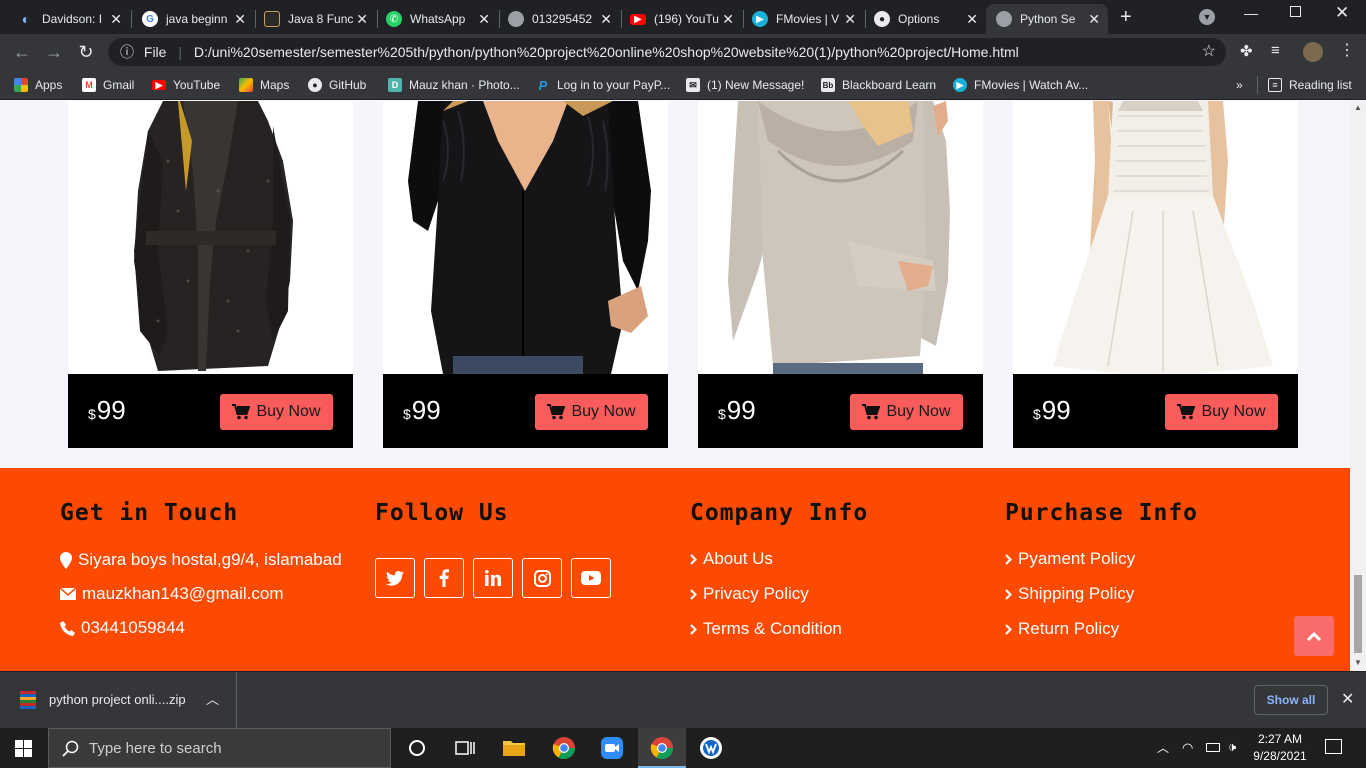 The height and width of the screenshot is (768, 1366). What do you see at coordinates (1246, 51) in the screenshot?
I see `extensions-icon: ✤` at bounding box center [1246, 51].